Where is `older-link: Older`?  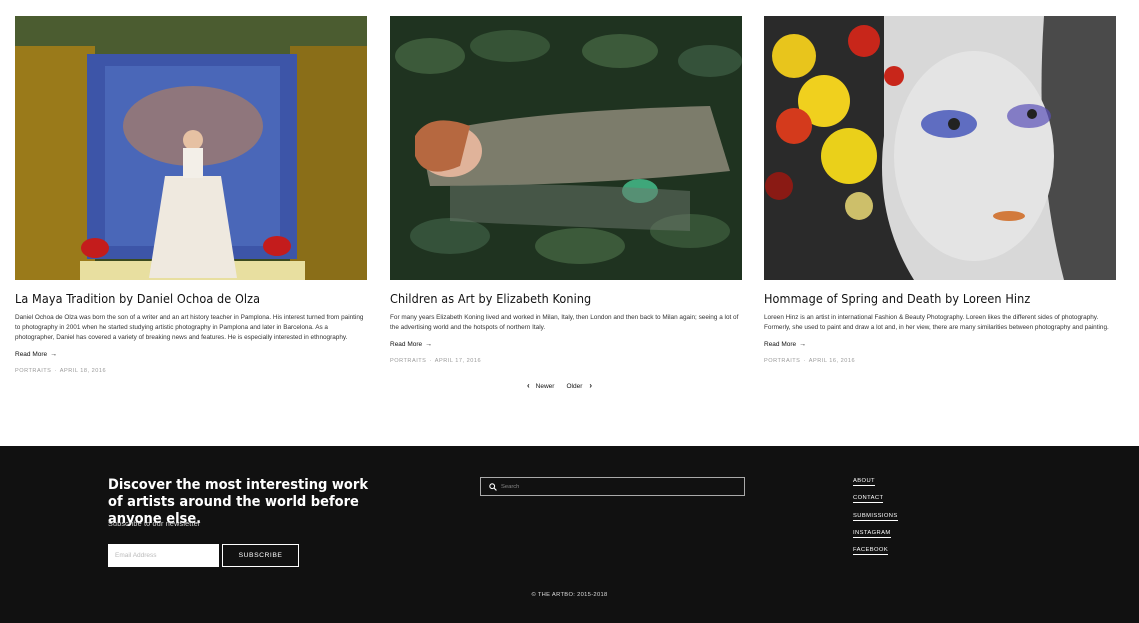
older-link: Older is located at coordinates (574, 386).